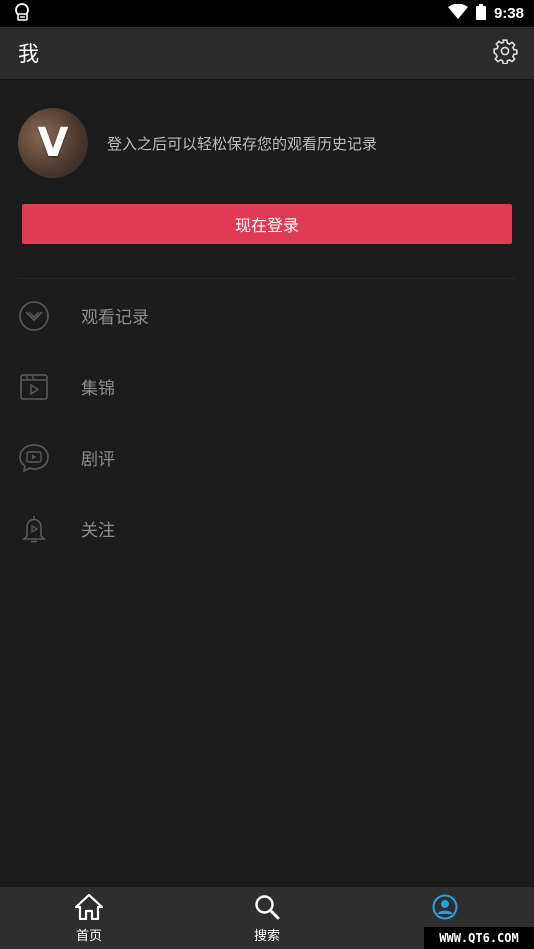 Image resolution: width=534 pixels, height=949 pixels. I want to click on menu-item-follow: 关注, so click(267, 528).